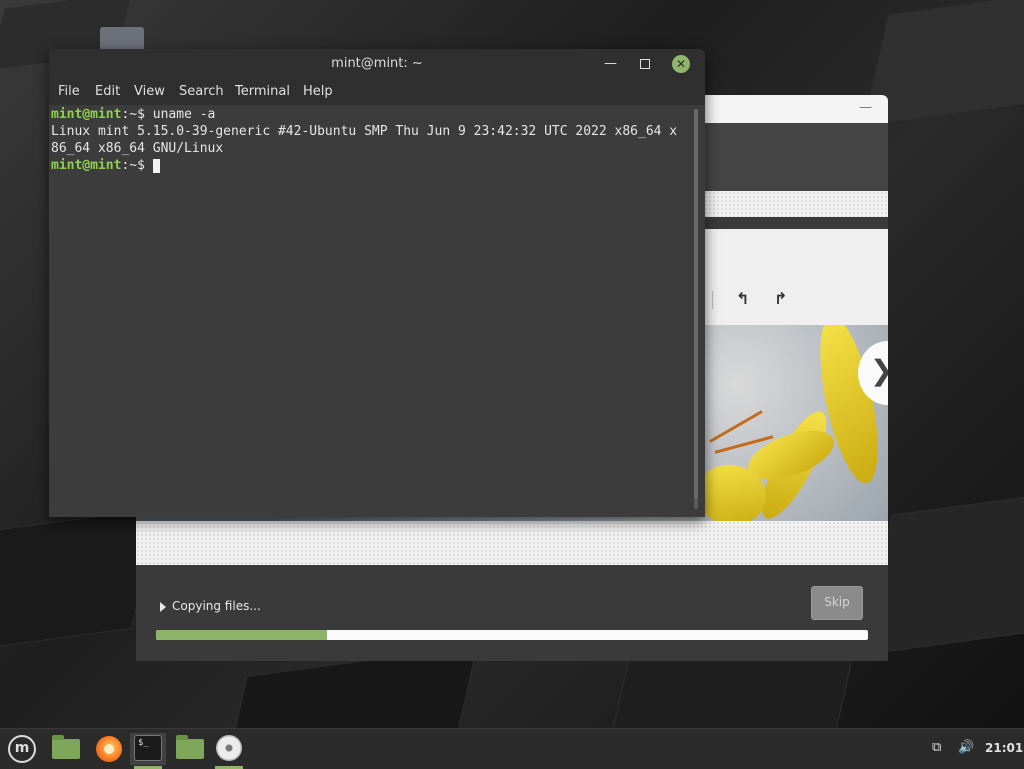 The width and height of the screenshot is (1024, 769). What do you see at coordinates (837, 603) in the screenshot?
I see `skip-button: Skip` at bounding box center [837, 603].